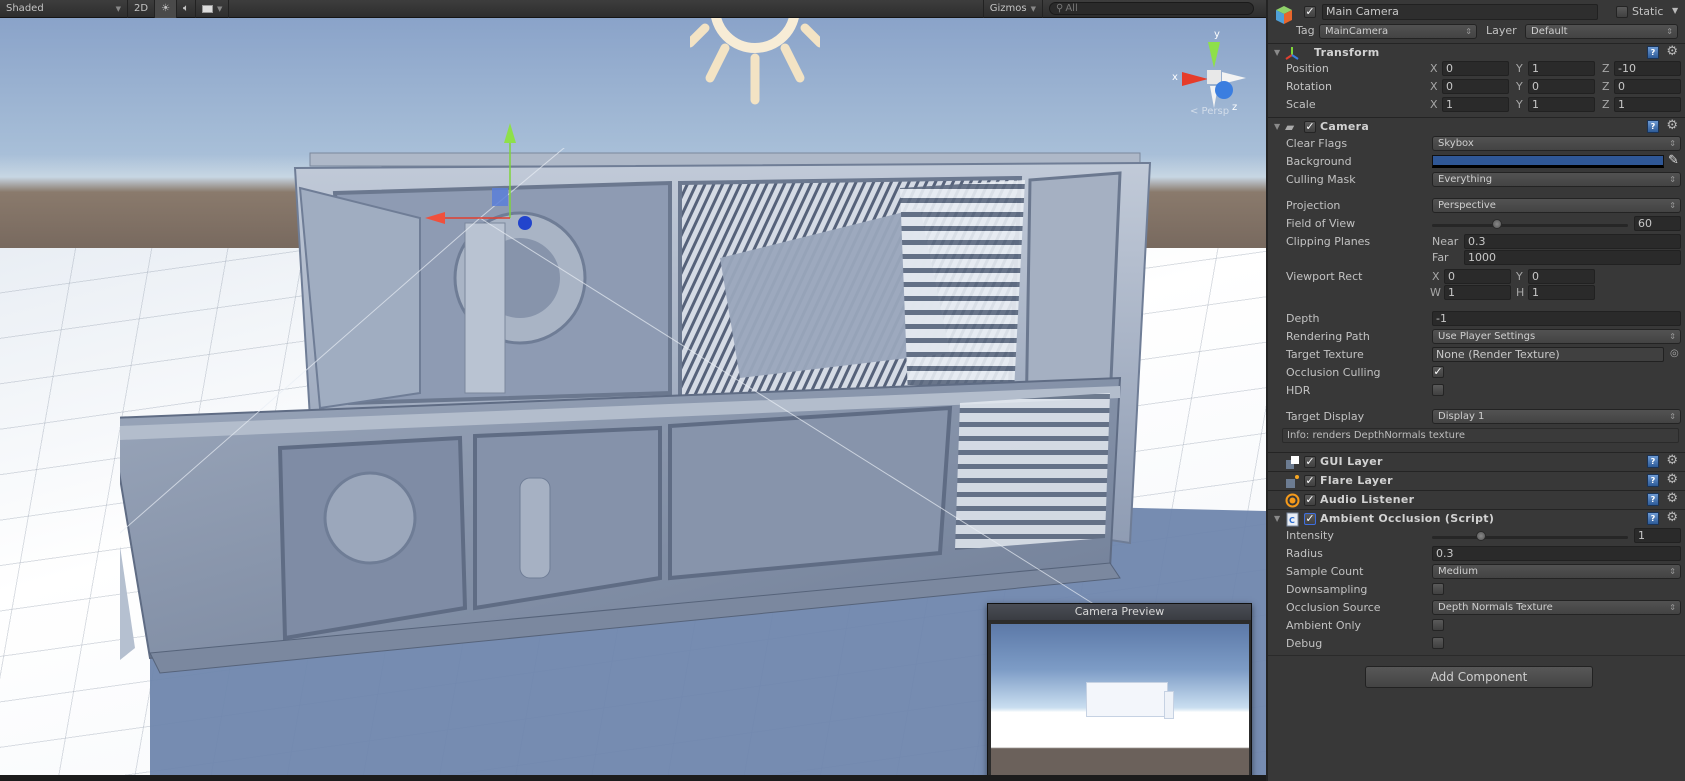 The image size is (1685, 781). Describe the element at coordinates (525, 223) in the screenshot. I see `z-axis-handle` at that location.